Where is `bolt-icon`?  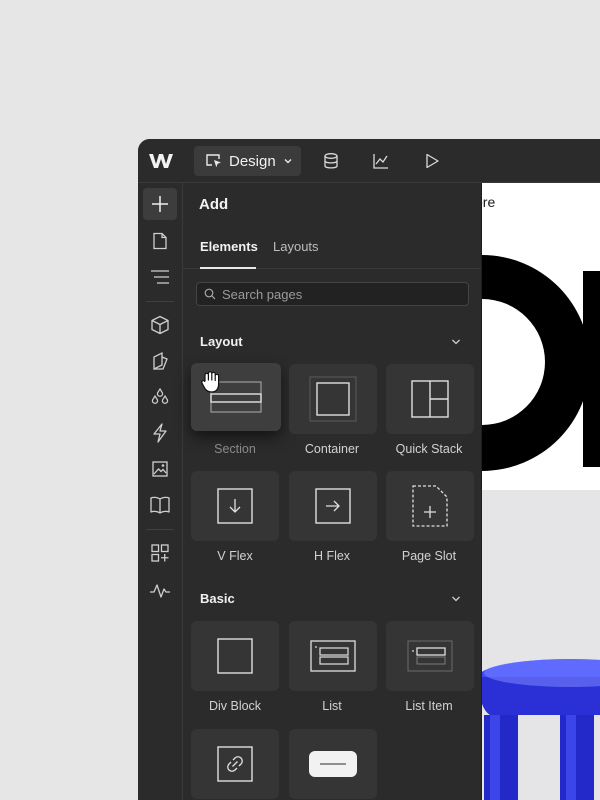 bolt-icon is located at coordinates (160, 433).